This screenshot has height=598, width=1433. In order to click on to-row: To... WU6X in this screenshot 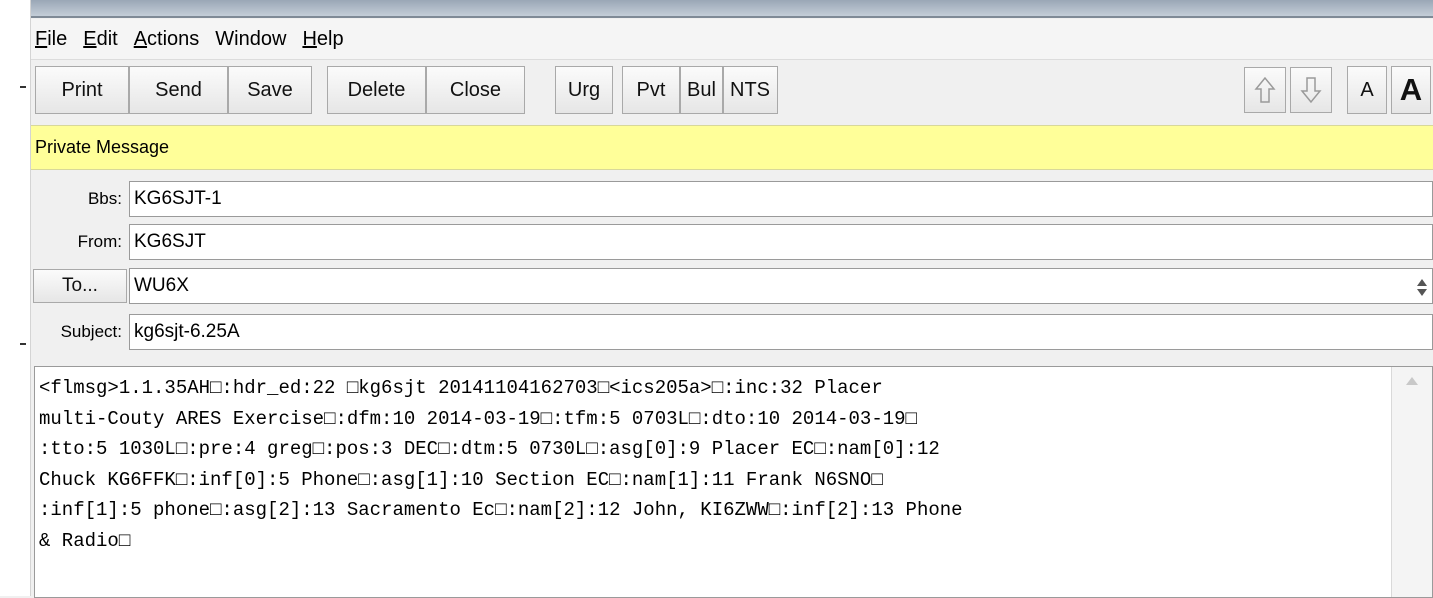, I will do `click(732, 286)`.